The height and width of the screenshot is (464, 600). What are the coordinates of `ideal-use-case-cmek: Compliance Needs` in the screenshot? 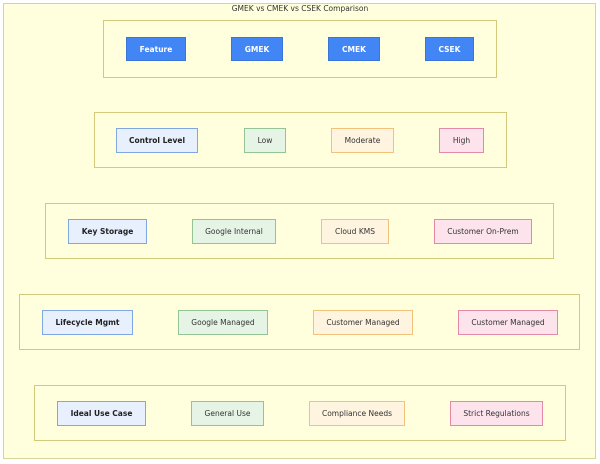 It's located at (357, 413).